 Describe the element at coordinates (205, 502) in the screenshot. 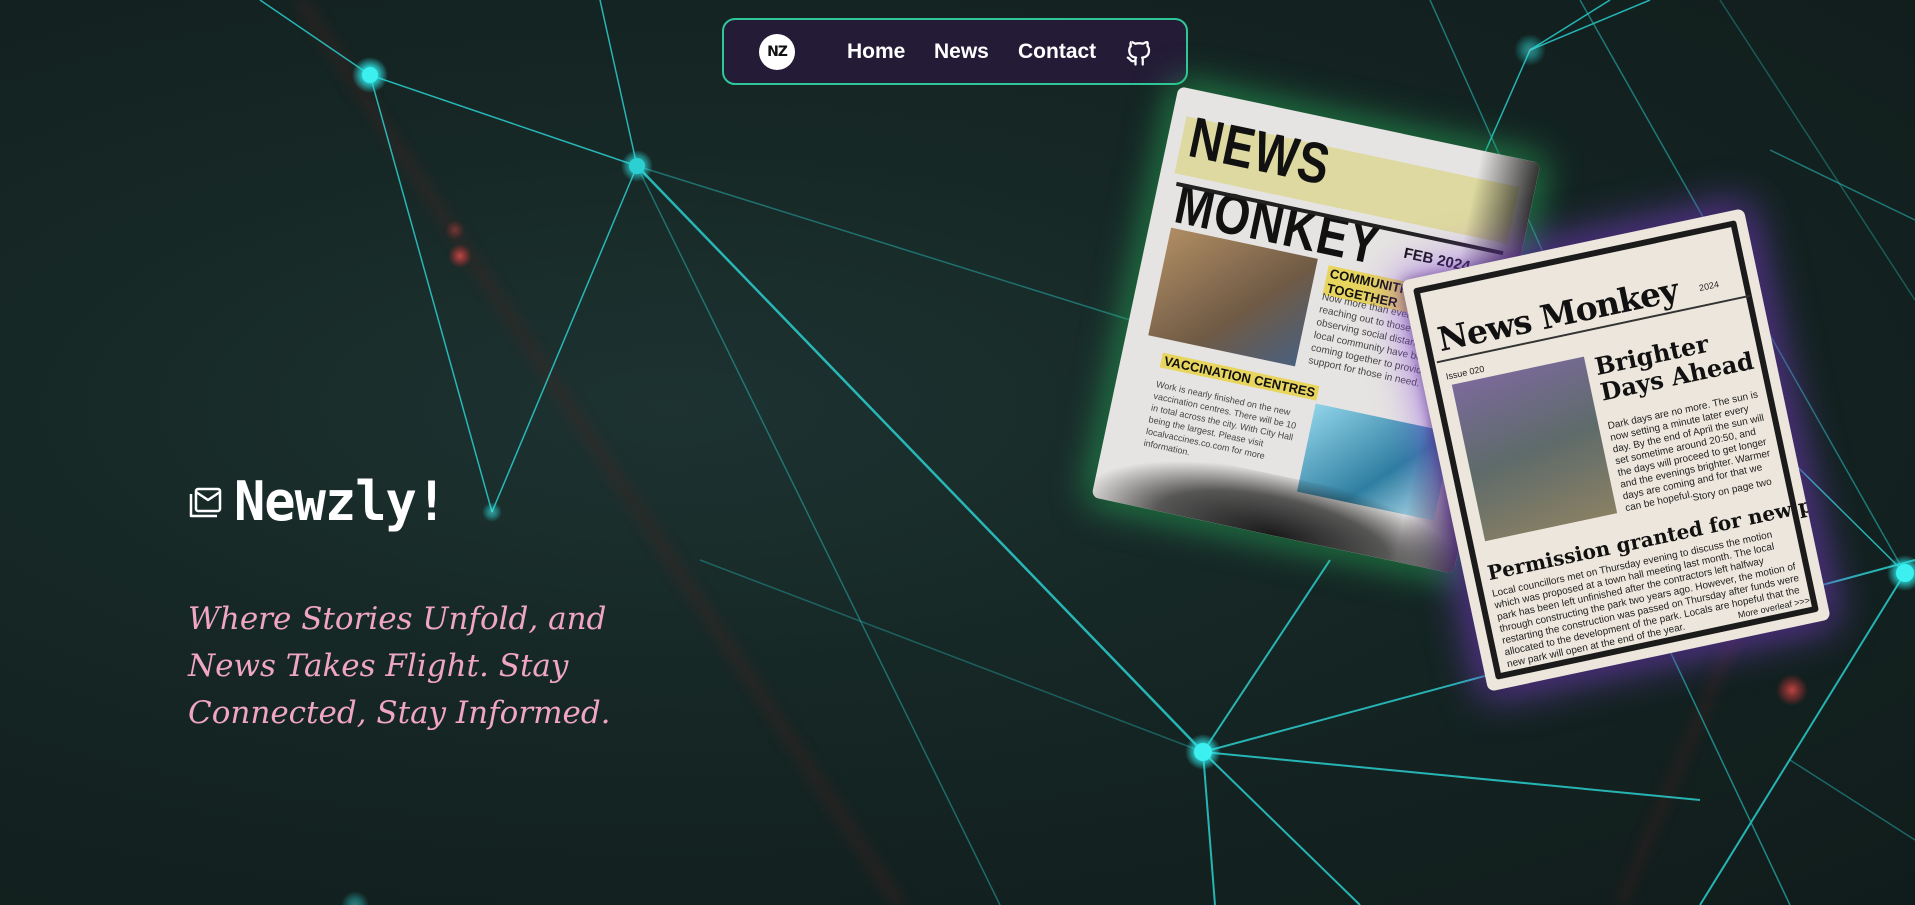

I see `newspaper-stack-icon` at that location.